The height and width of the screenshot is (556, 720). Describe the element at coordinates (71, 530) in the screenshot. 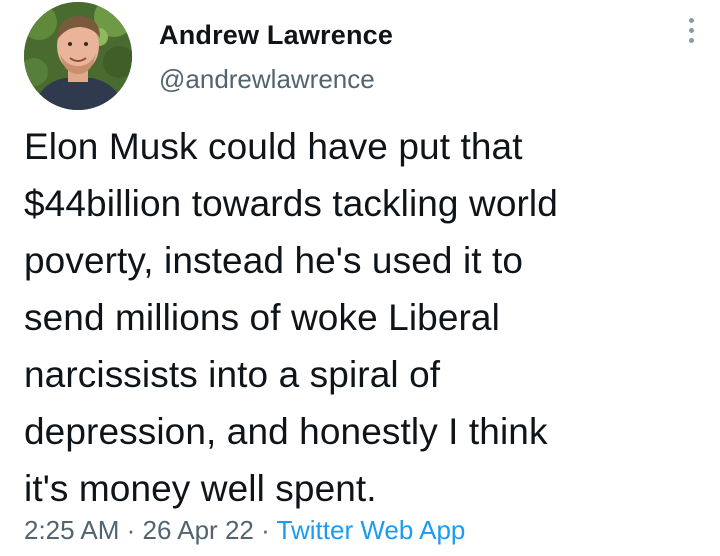

I see `tweet-time: 2:25 AM` at that location.